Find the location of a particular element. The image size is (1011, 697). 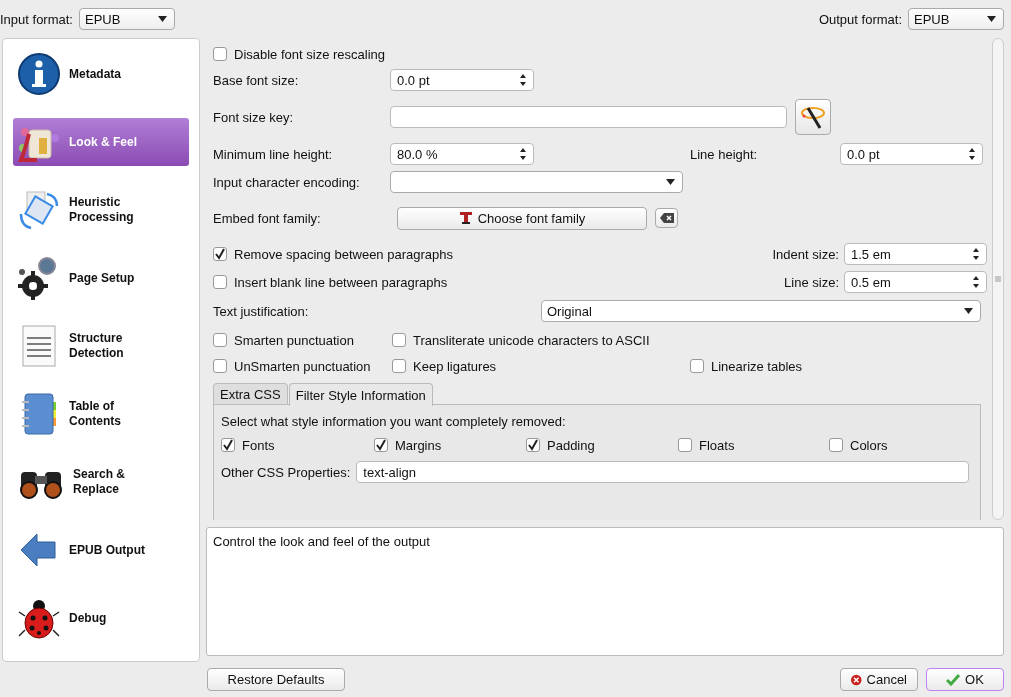

output-format-dropdown: EPUB is located at coordinates (956, 19).